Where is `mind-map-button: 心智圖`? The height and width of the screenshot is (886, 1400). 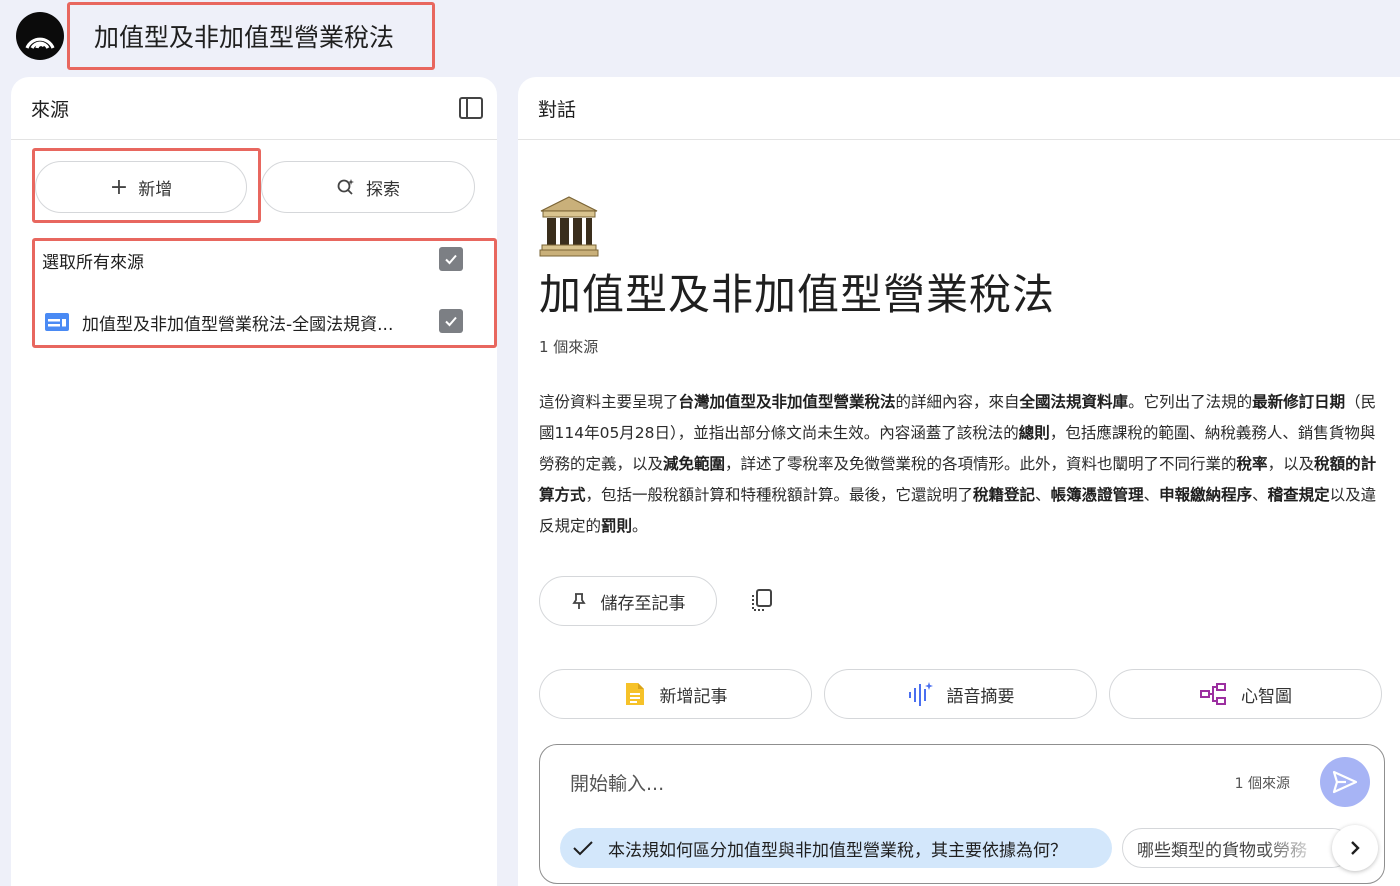 mind-map-button: 心智圖 is located at coordinates (1245, 694).